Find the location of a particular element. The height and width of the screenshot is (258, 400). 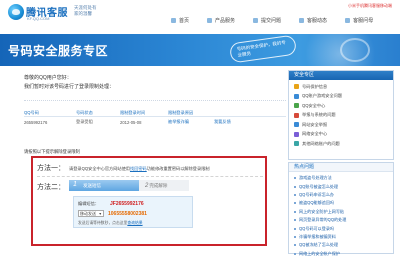

nav-item-faq: 客服问母 is located at coordinates (359, 21).